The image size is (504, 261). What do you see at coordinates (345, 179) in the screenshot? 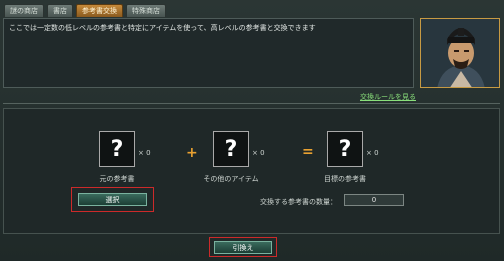
I see `target-book-label: 目標の参考書` at bounding box center [345, 179].